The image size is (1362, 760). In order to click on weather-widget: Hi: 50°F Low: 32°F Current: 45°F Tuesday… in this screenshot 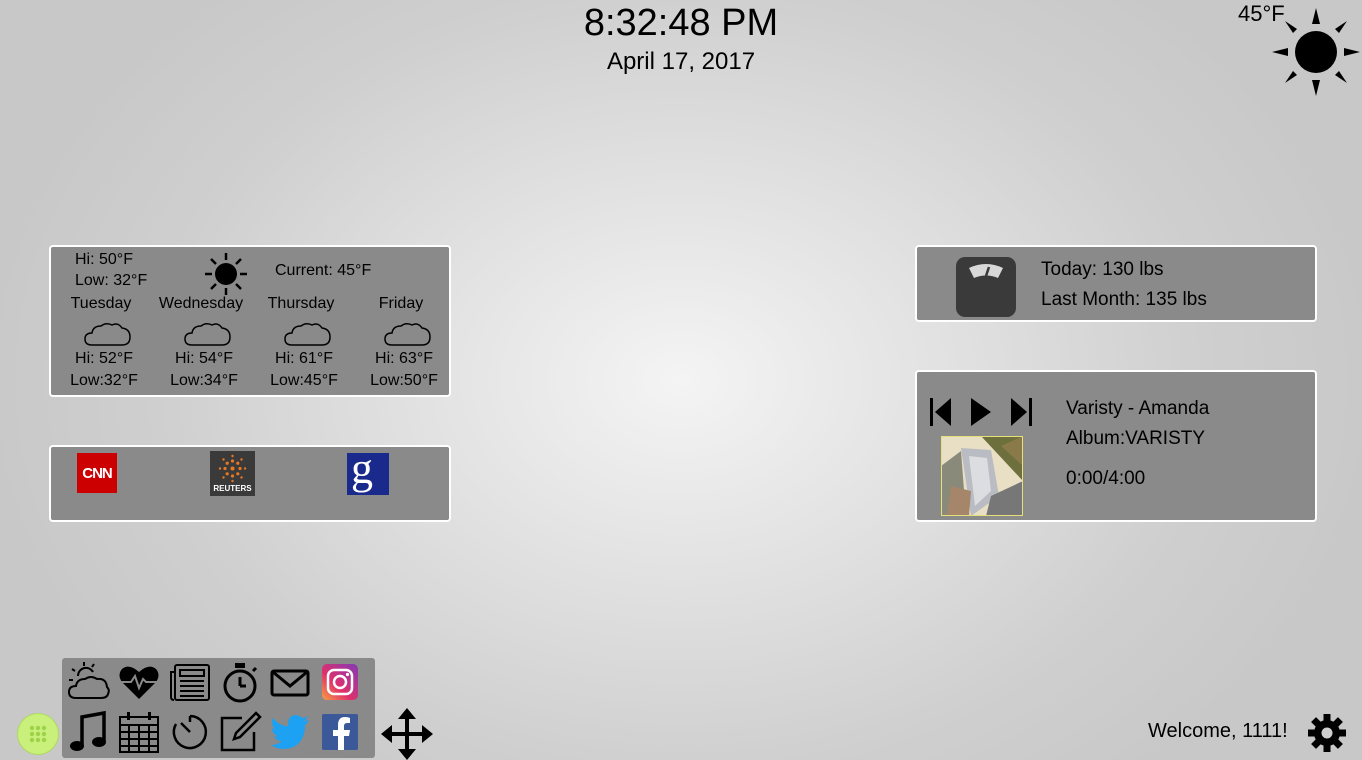, I will do `click(250, 321)`.